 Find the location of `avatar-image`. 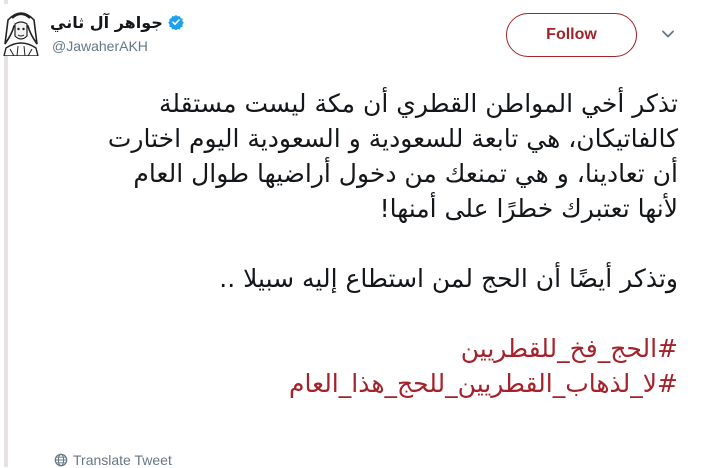

avatar-image is located at coordinates (21, 30).